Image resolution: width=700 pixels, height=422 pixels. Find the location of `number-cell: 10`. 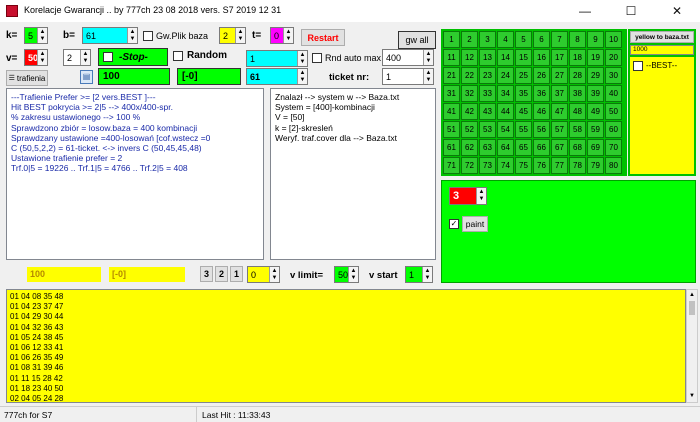

number-cell: 10 is located at coordinates (613, 39).